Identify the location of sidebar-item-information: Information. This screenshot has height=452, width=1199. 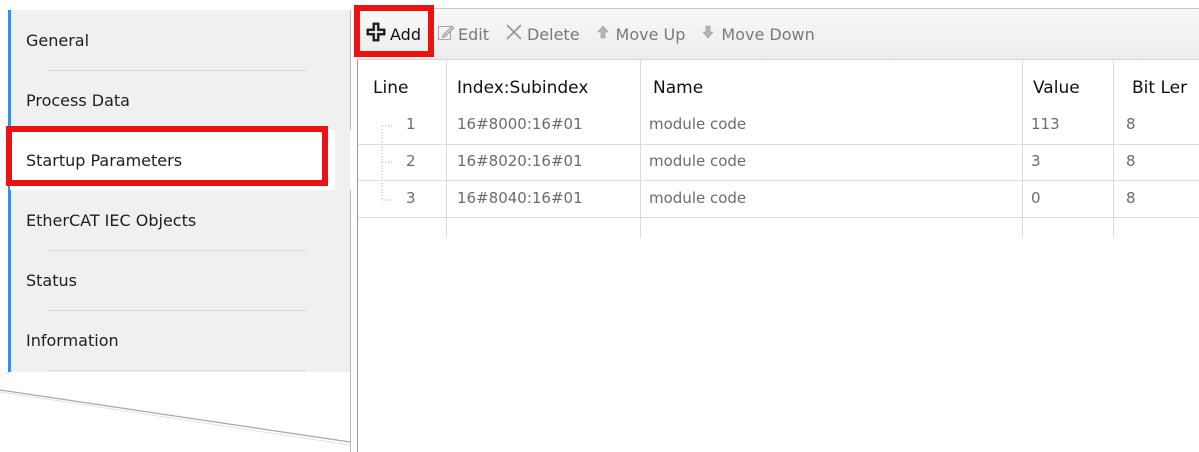
(180, 340).